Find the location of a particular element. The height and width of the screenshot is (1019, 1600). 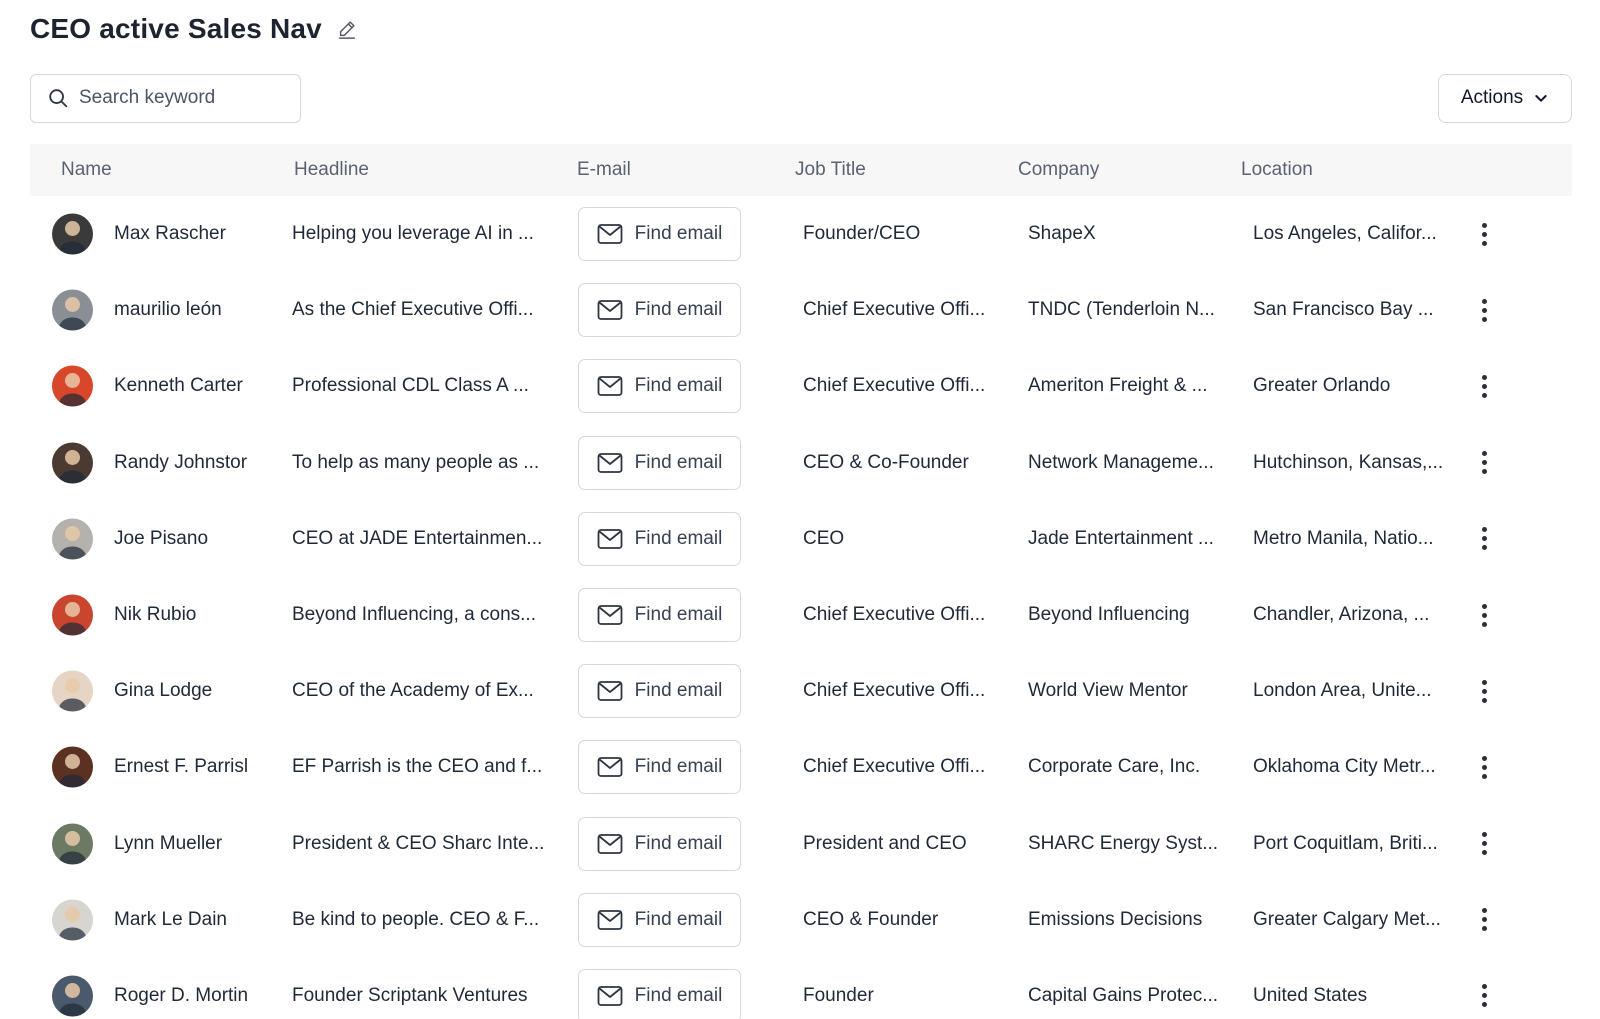

contact-name: Roger D. Mortin is located at coordinates (184, 996).